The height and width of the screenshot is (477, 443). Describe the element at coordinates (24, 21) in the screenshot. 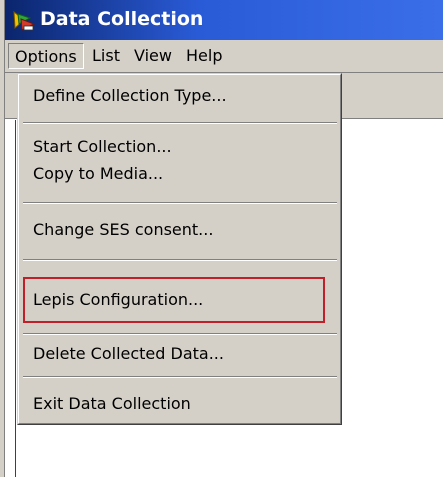

I see `app-icon` at that location.